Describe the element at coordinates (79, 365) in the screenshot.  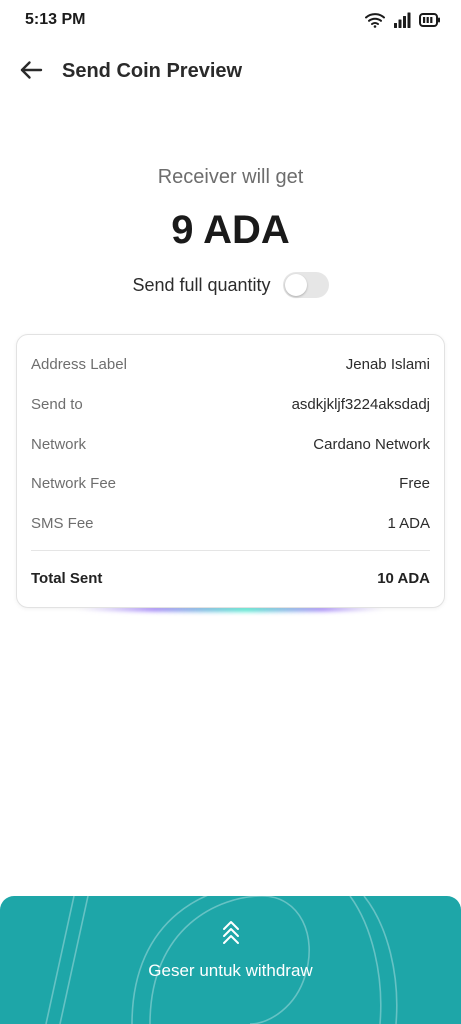
I see `detail-label: Address Label` at that location.